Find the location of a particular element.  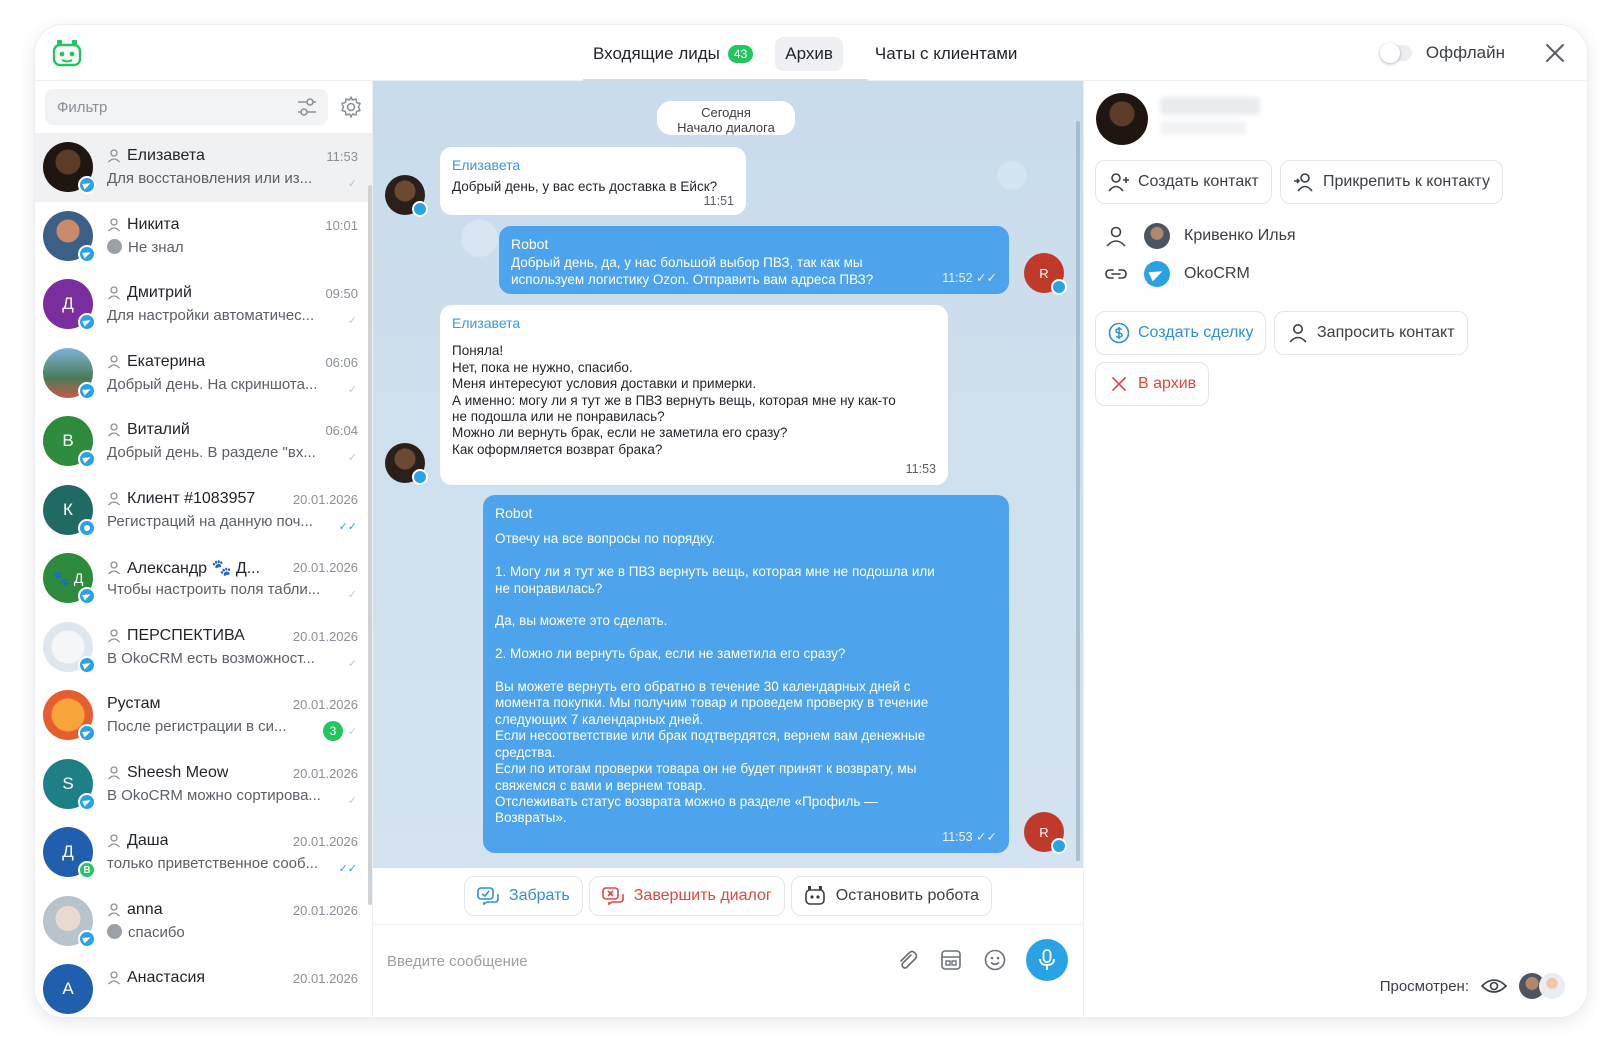

conversation-scrollbar is located at coordinates (1078, 491).